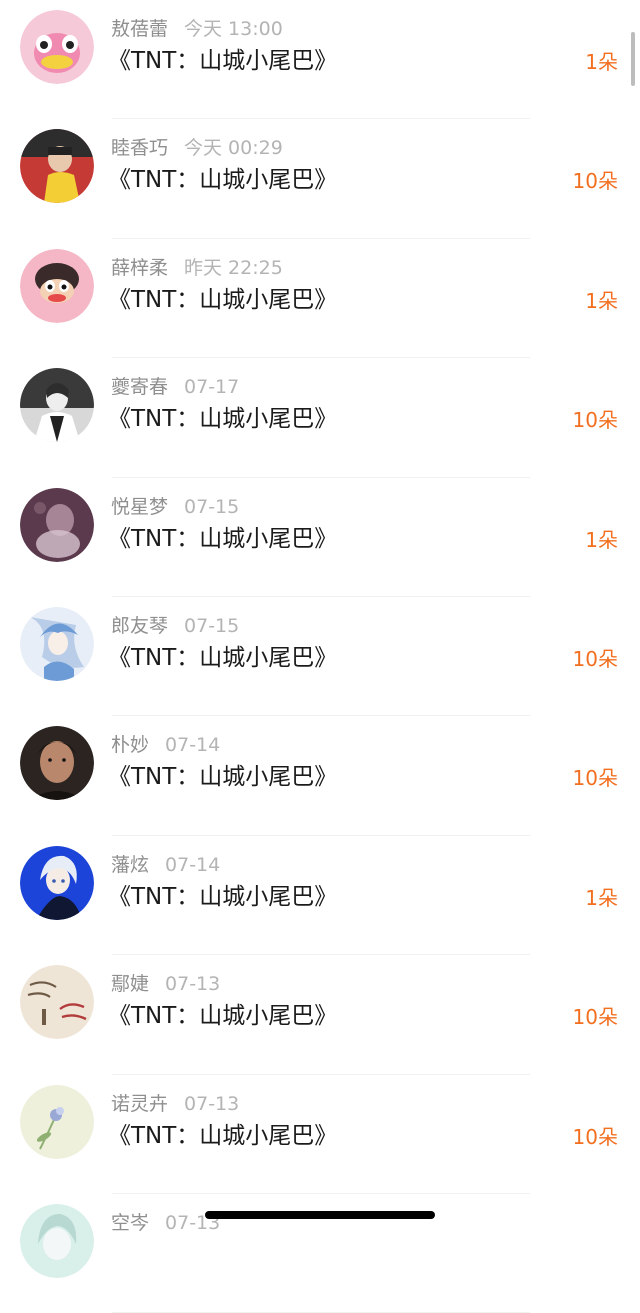  I want to click on gift-list-item: 睦香巧 今天 00:29 《TNT：山城小尾巴》 10朵, so click(320, 179).